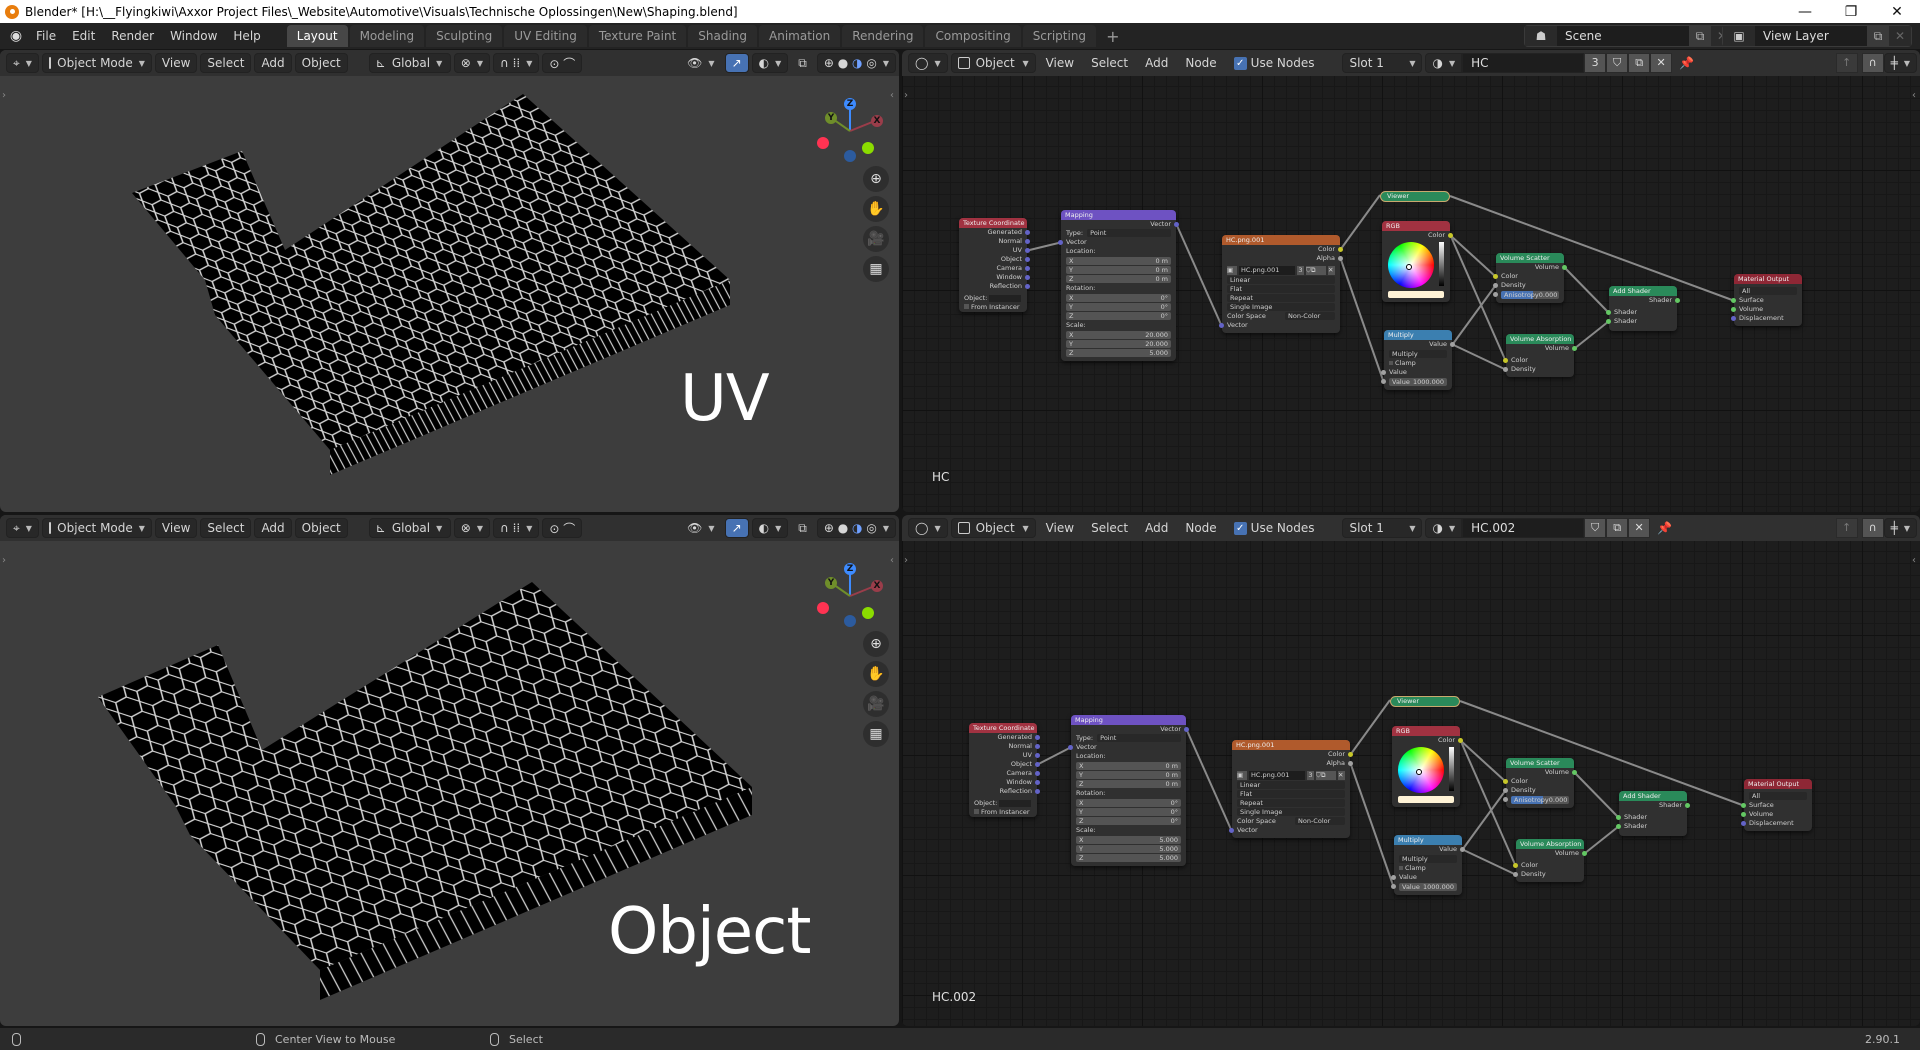 The image size is (1920, 1050). I want to click on material-browse-button: ◑ ▼, so click(1444, 528).